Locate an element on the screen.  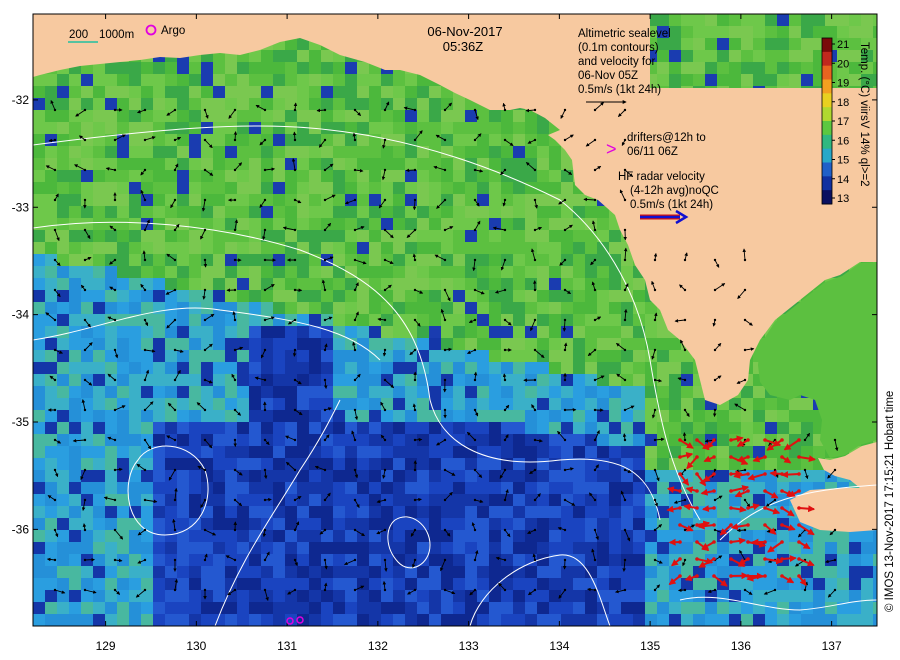
colorbar-cells is located at coordinates (827, 121).